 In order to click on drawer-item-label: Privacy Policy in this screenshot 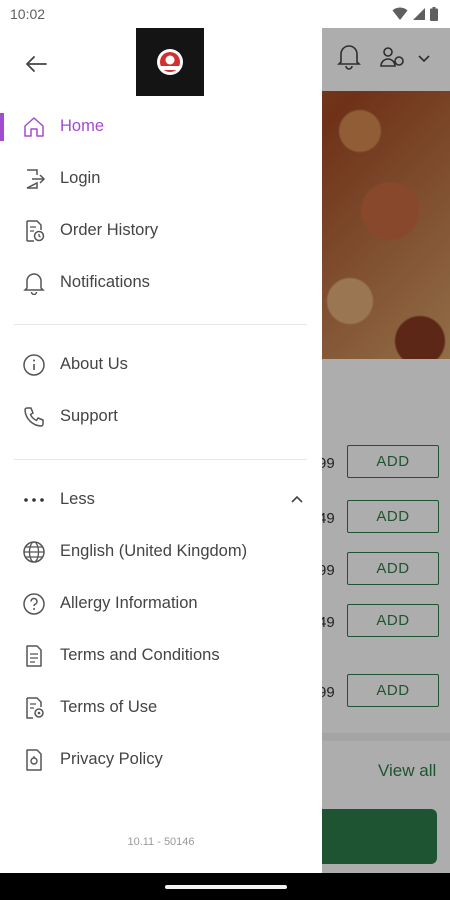, I will do `click(111, 759)`.